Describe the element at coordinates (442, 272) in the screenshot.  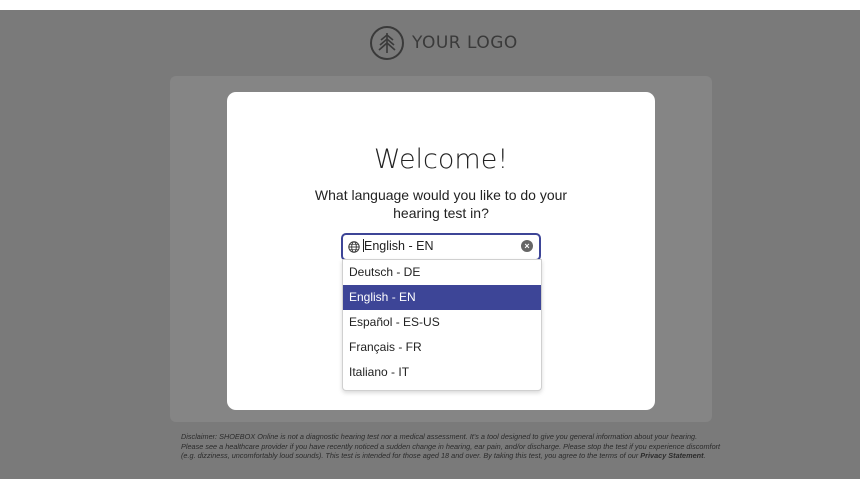
I see `option-deutsch: Deutsch - DE` at that location.